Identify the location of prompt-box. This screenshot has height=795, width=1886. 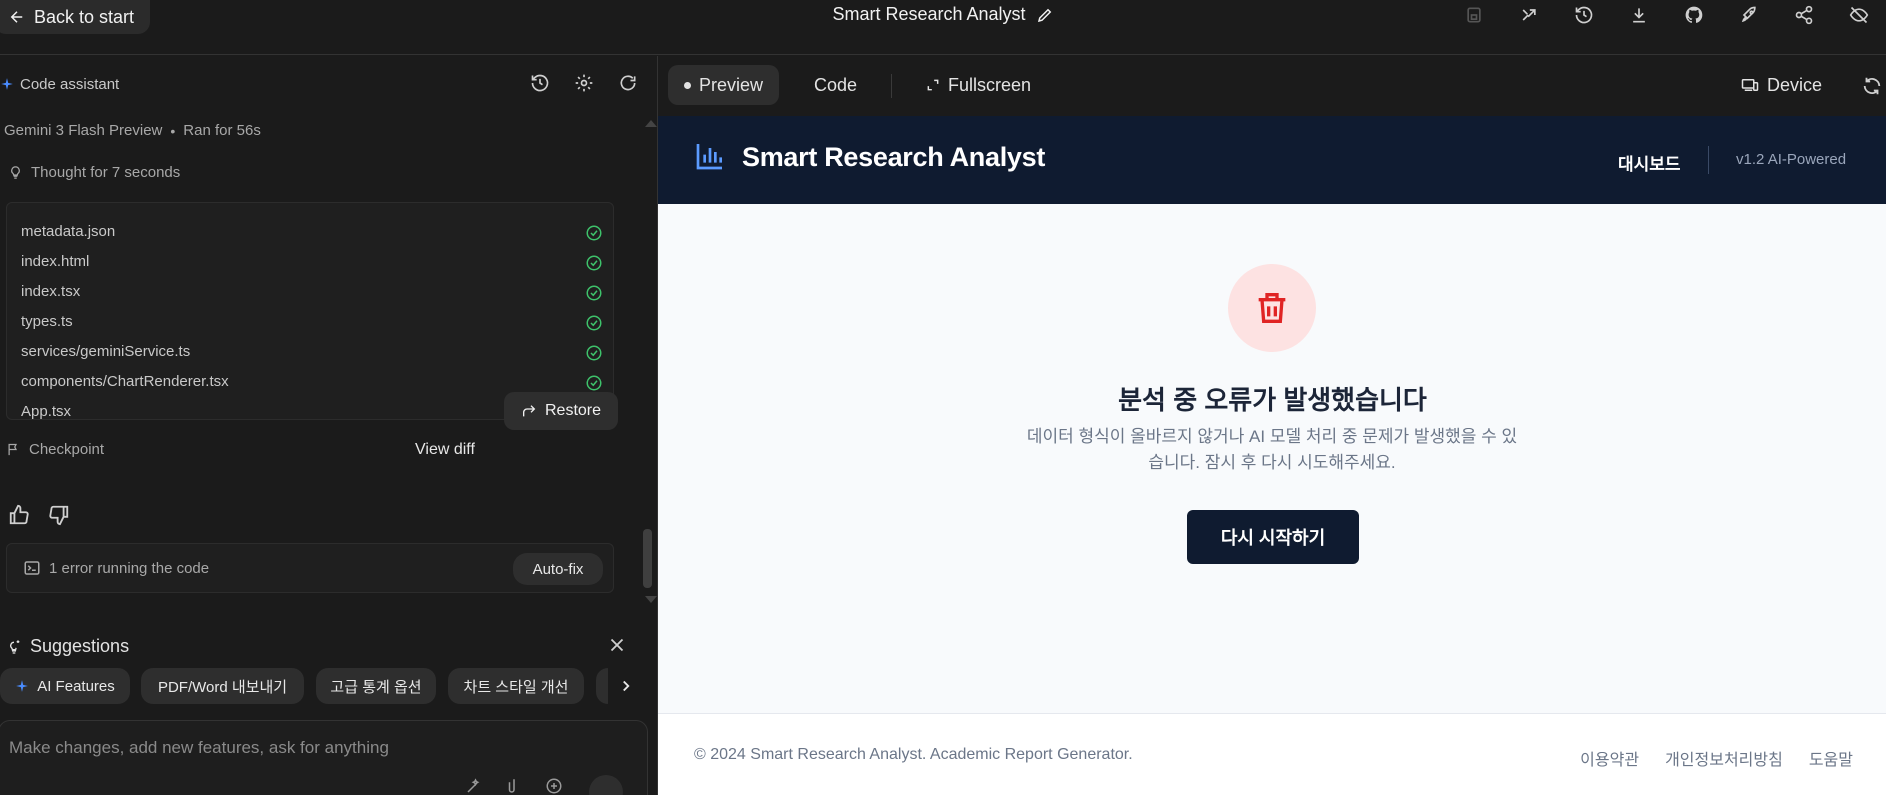
(324, 757).